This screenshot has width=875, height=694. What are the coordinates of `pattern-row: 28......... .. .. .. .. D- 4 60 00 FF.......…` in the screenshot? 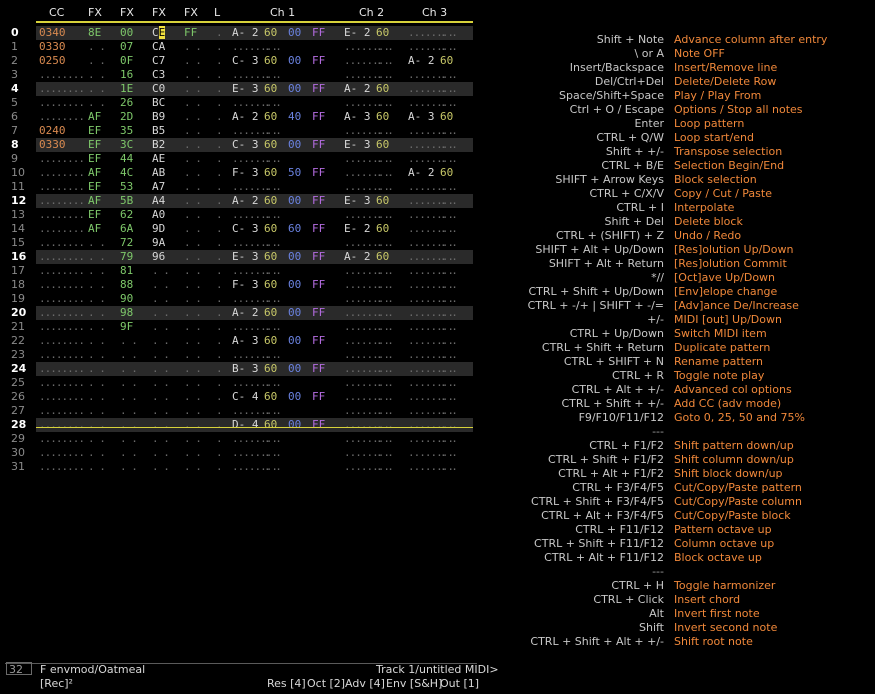 It's located at (240, 425).